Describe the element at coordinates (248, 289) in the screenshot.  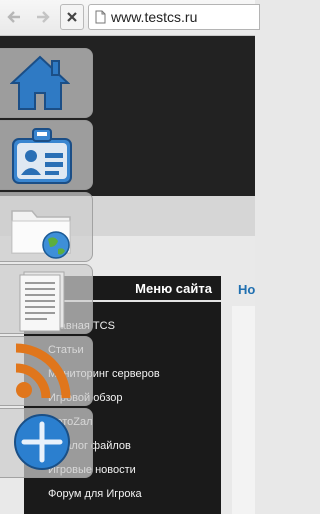
I see `content-title: Но` at that location.